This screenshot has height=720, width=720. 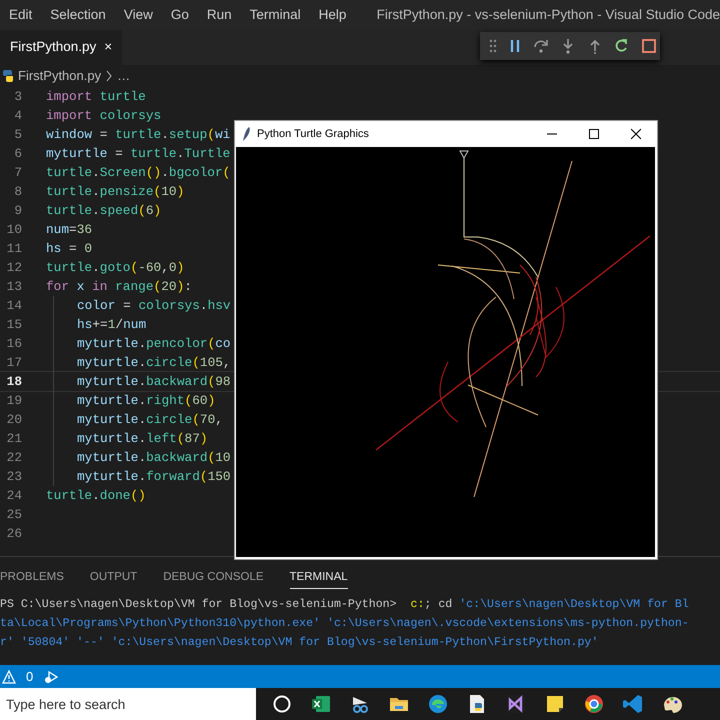 What do you see at coordinates (60, 76) in the screenshot?
I see `breadcrumb-item: FirstPython.py` at bounding box center [60, 76].